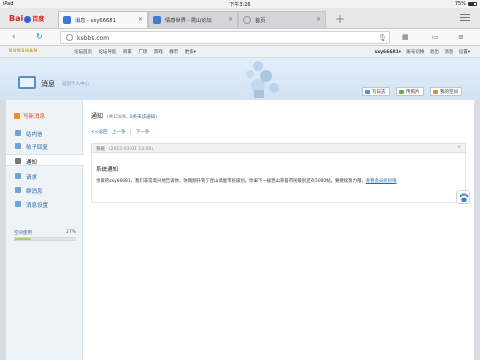  I want to click on microphone-icon: 🎙, so click(382, 38).